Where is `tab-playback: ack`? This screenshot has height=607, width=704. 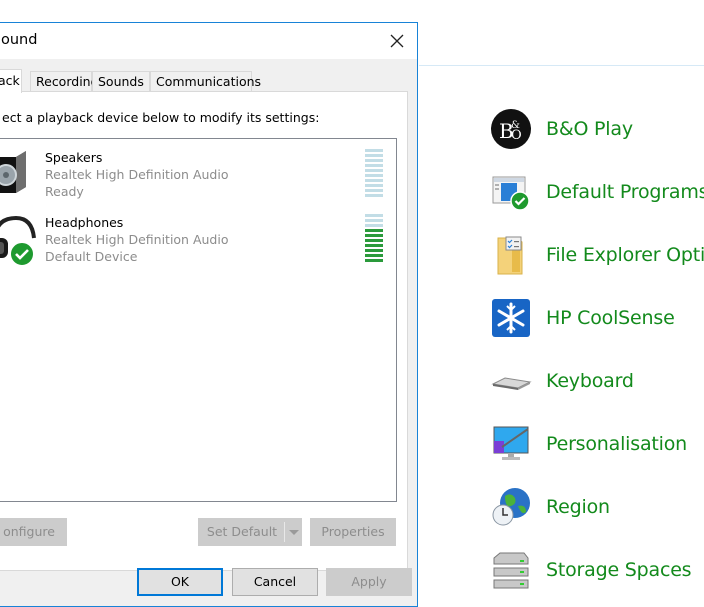 tab-playback: ack is located at coordinates (11, 81).